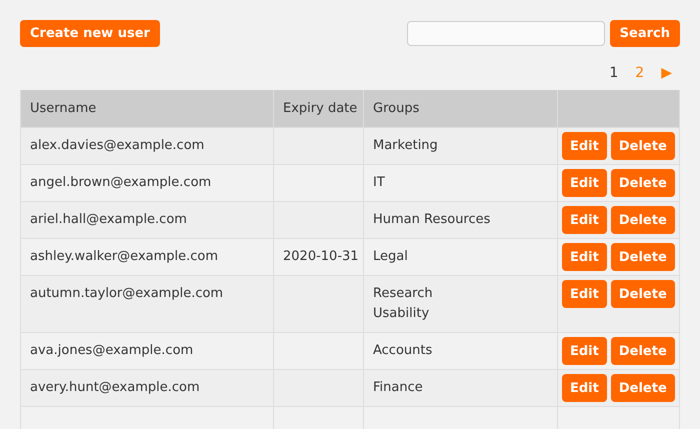 The height and width of the screenshot is (429, 700). What do you see at coordinates (645, 33) in the screenshot?
I see `search-button: Search` at bounding box center [645, 33].